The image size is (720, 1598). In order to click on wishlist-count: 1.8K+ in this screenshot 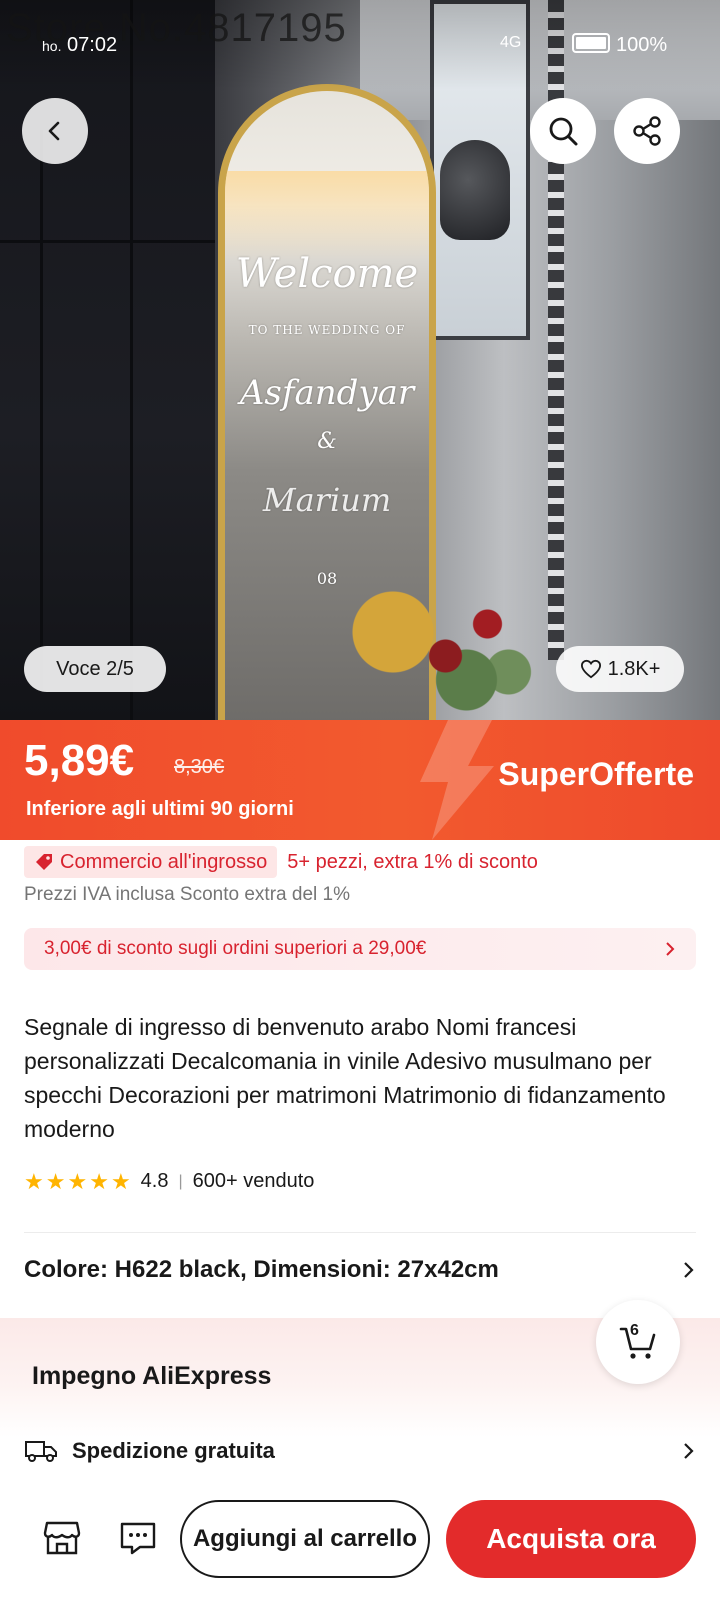, I will do `click(634, 668)`.